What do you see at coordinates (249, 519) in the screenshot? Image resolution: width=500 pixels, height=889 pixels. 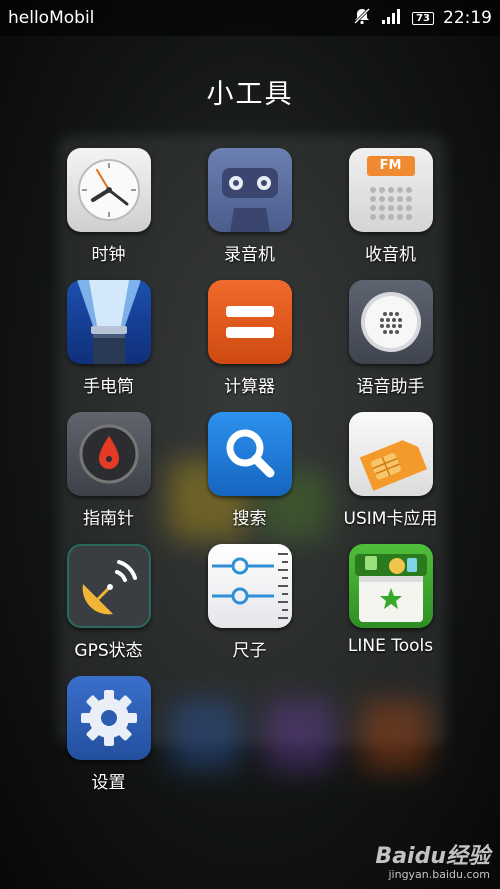 I see `app-label: 搜索` at bounding box center [249, 519].